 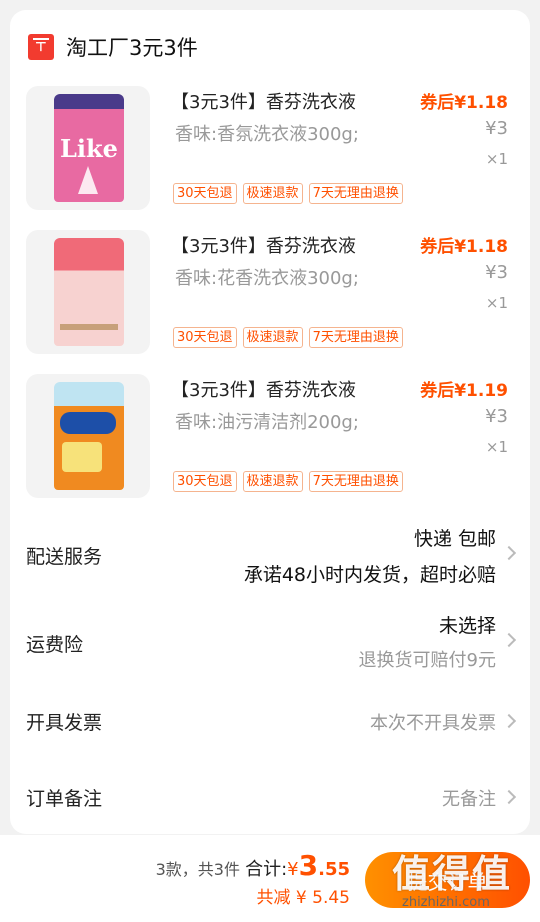 I want to click on invoice-row: 开具发票 本次不开具发票, so click(x=274, y=722).